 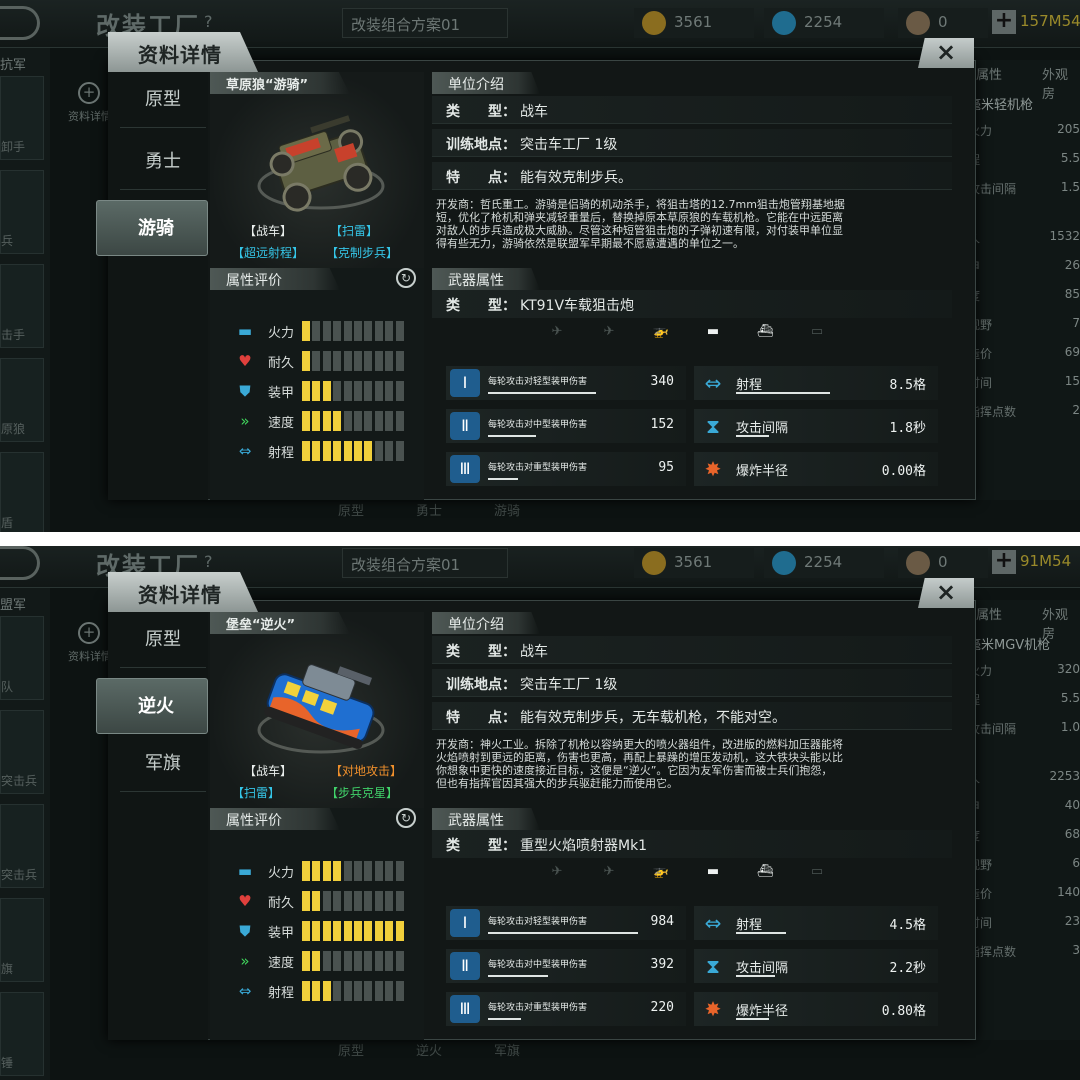 What do you see at coordinates (13, 429) in the screenshot?
I see `unit-list-label: 原狼` at bounding box center [13, 429].